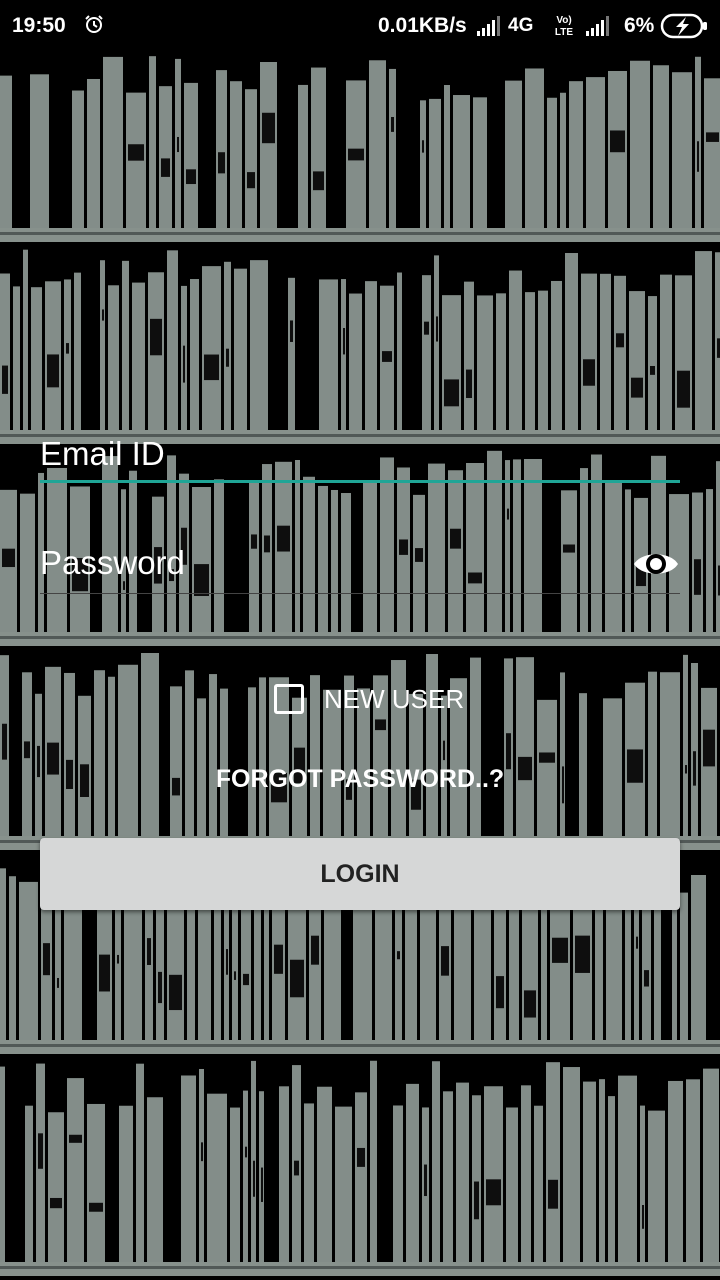  Describe the element at coordinates (102, 454) in the screenshot. I see `email-input: Email ID` at that location.